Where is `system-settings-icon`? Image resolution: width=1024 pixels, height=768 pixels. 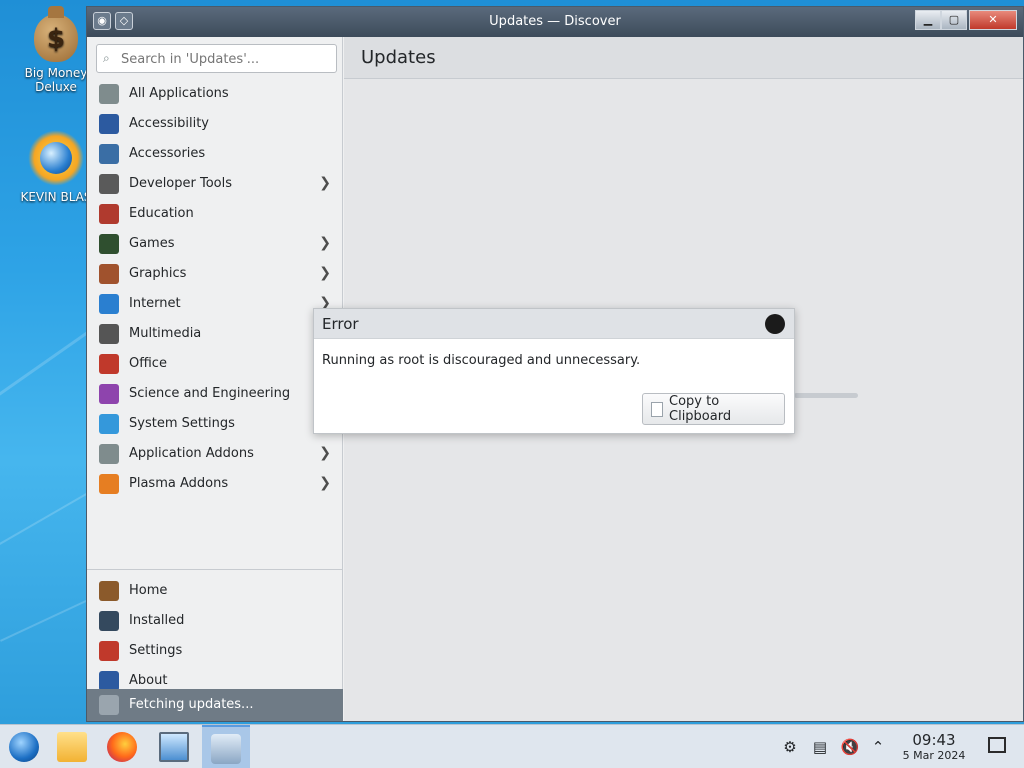
system-settings-icon is located at coordinates (109, 424).